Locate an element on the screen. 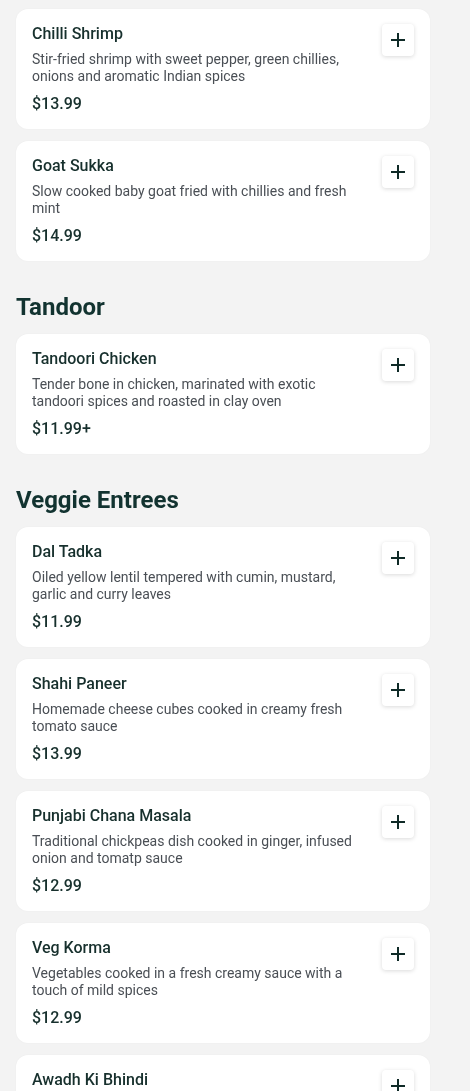  dish-name: Tandoori Chicken is located at coordinates (95, 359).